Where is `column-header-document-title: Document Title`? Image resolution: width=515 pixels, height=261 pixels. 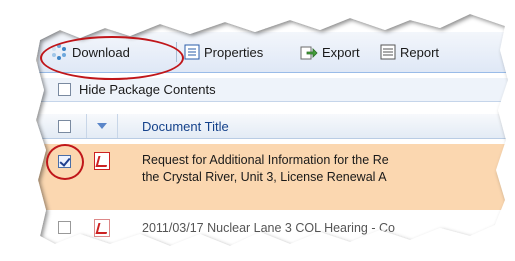
column-header-document-title: Document Title is located at coordinates (185, 126).